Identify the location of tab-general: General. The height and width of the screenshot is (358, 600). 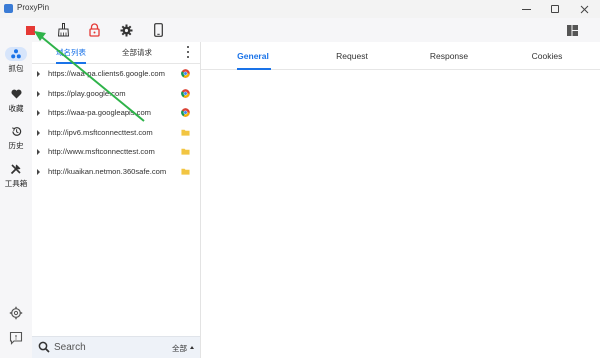
(253, 56).